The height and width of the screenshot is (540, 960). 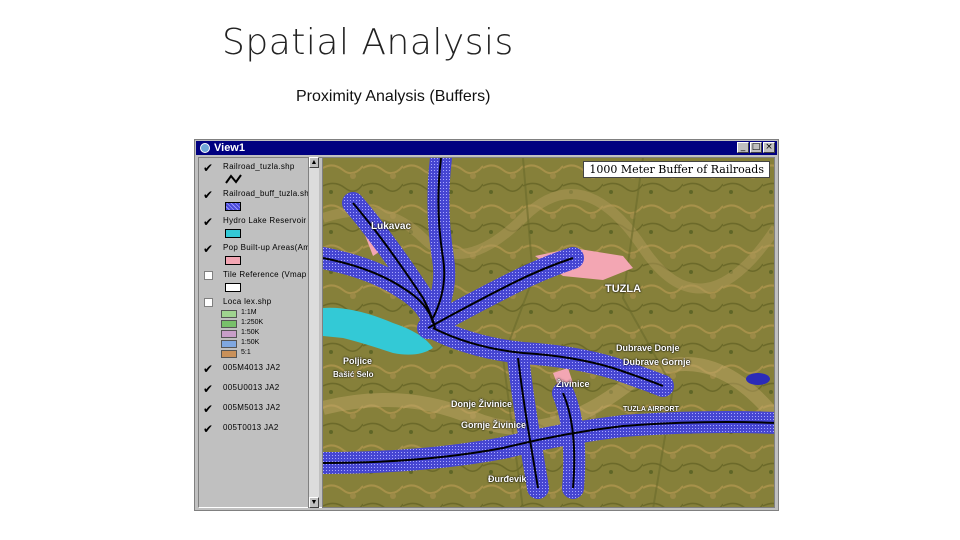 I want to click on maximize-button: □, so click(x=756, y=147).